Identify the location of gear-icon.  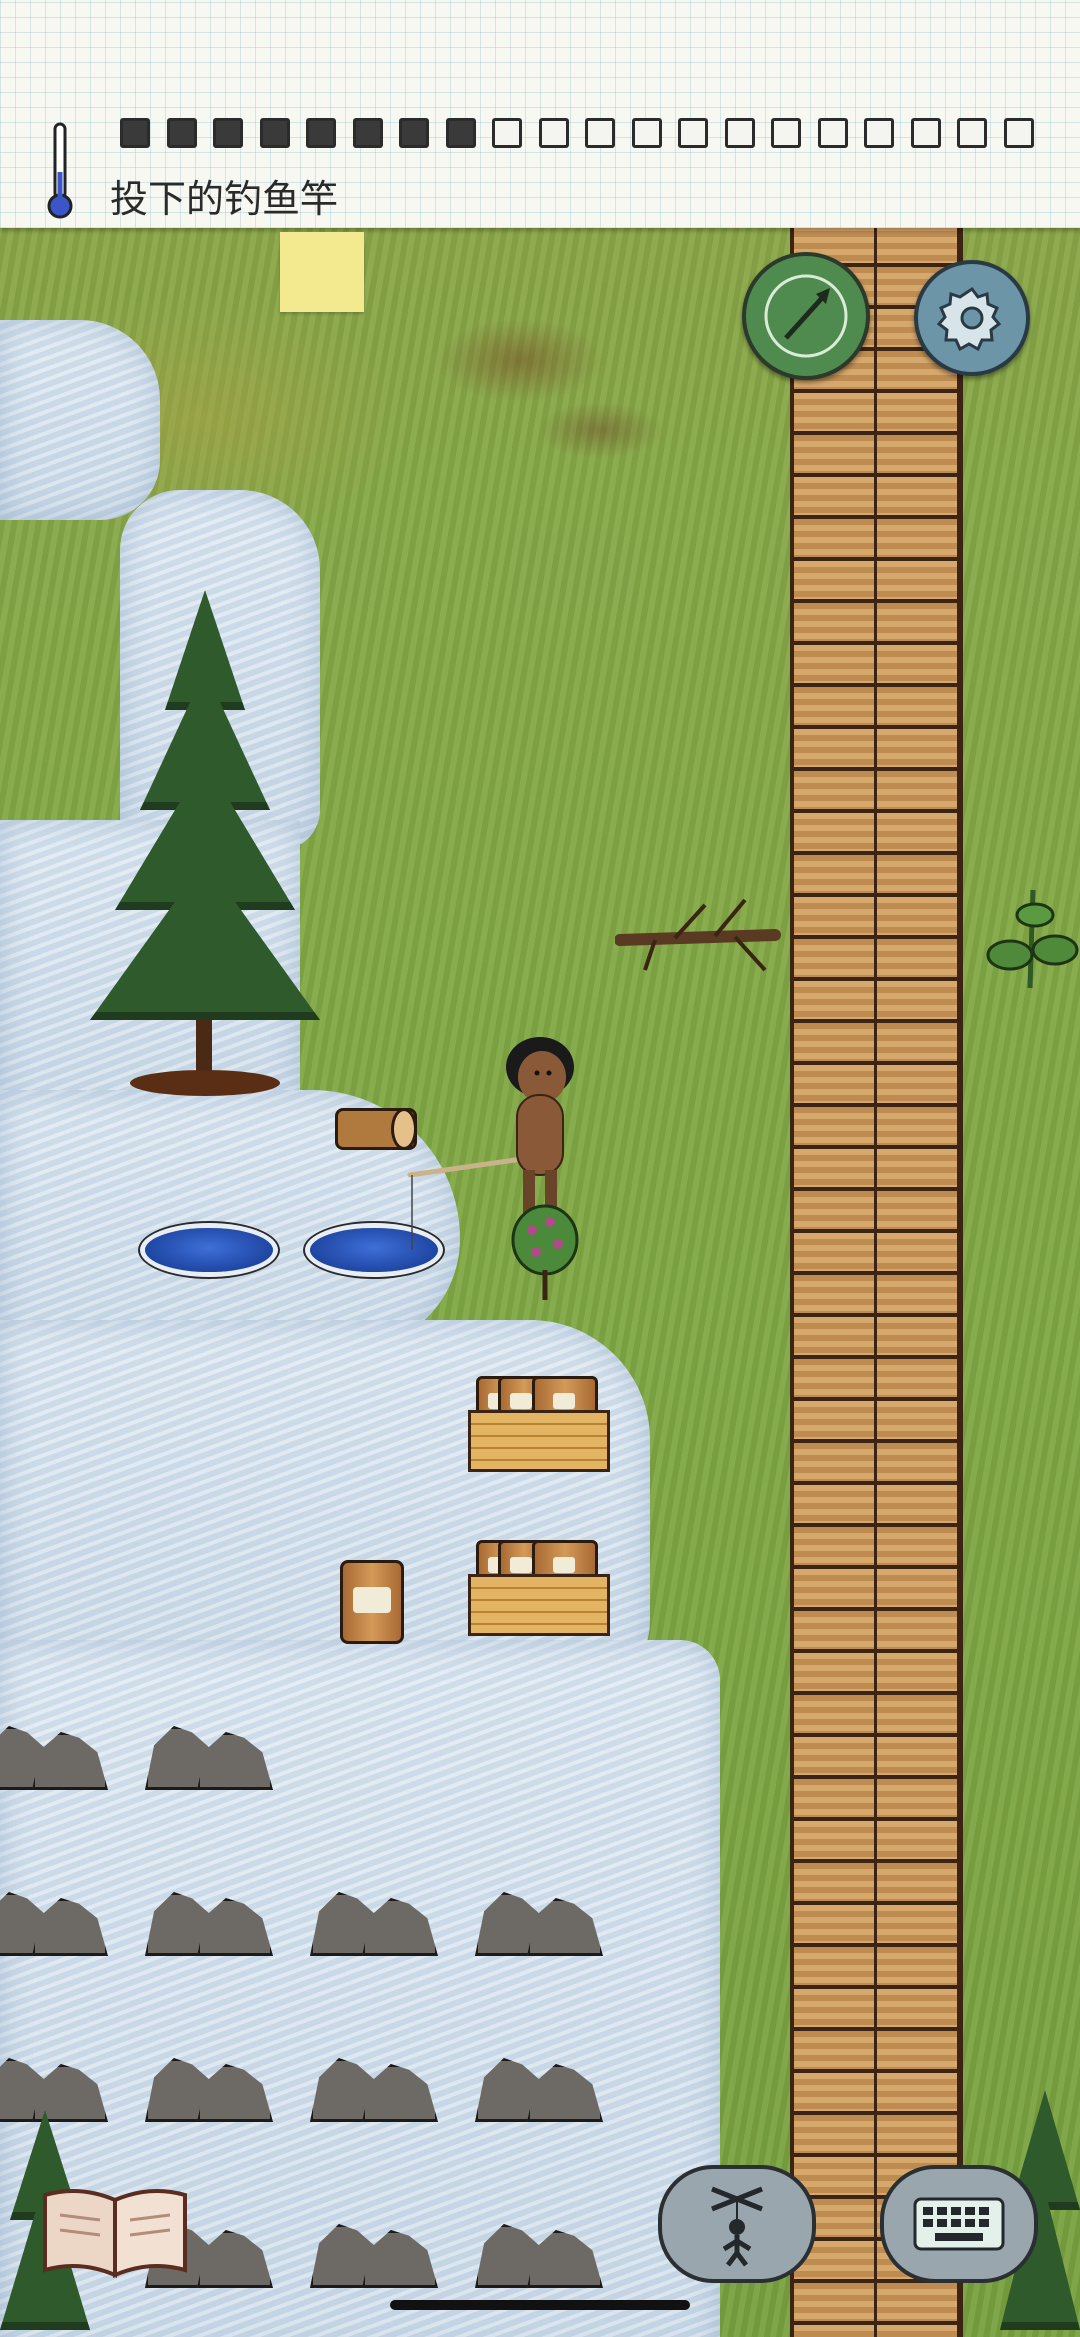
(969, 319).